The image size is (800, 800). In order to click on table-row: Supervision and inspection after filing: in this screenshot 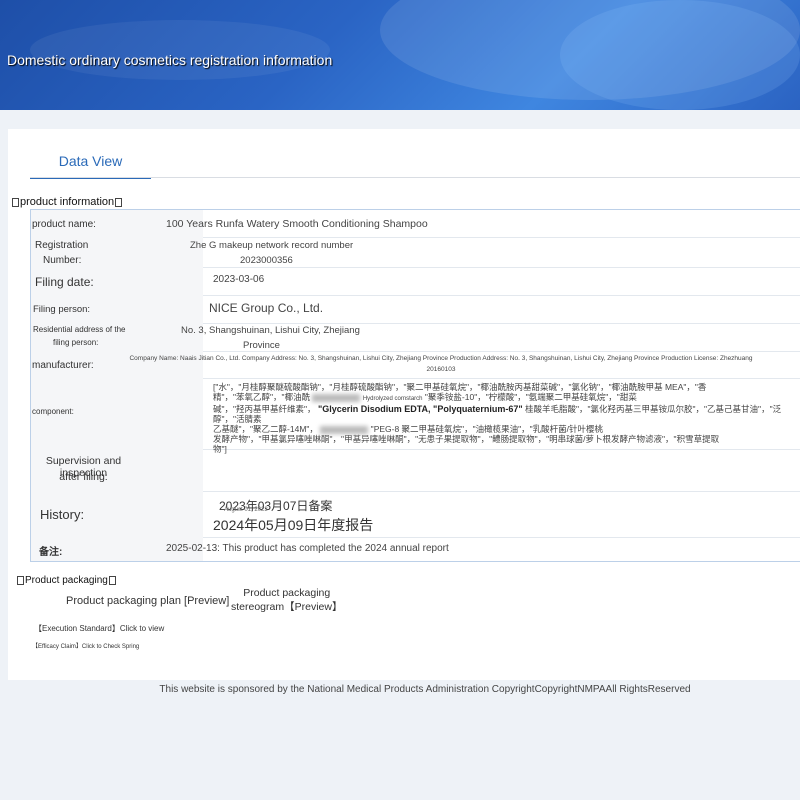, I will do `click(415, 470)`.